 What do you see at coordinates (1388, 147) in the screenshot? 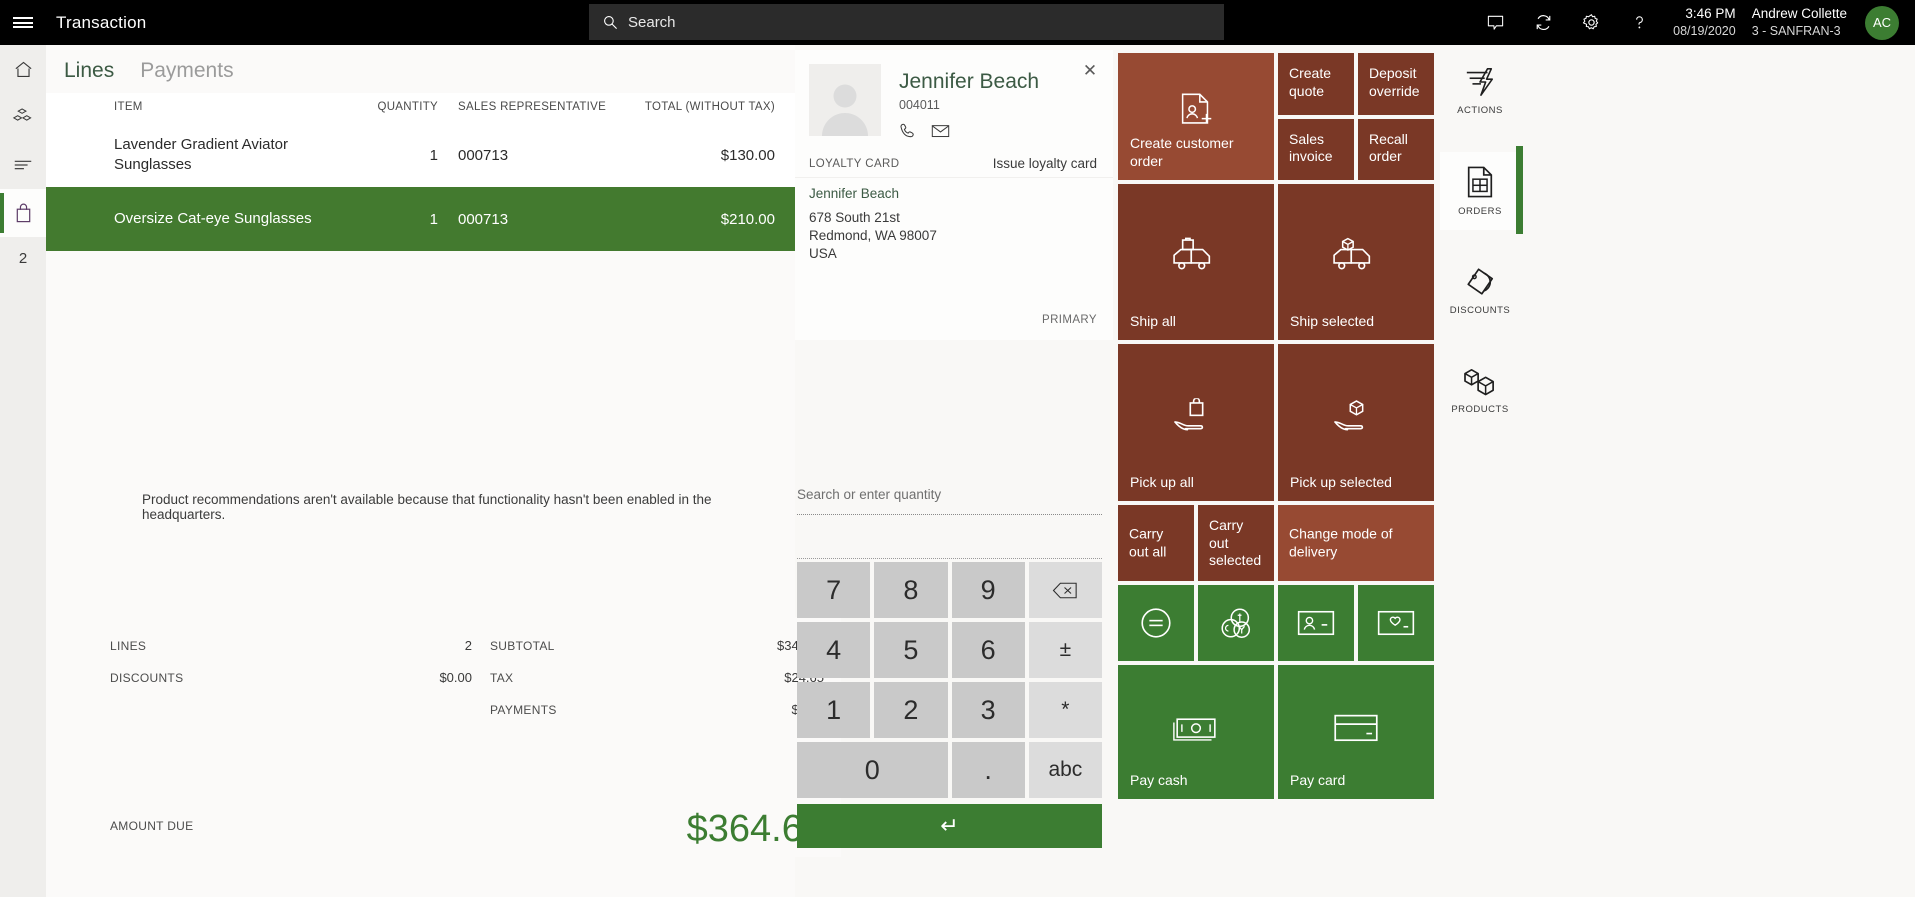
I see `recall-order-label: Recall order` at bounding box center [1388, 147].